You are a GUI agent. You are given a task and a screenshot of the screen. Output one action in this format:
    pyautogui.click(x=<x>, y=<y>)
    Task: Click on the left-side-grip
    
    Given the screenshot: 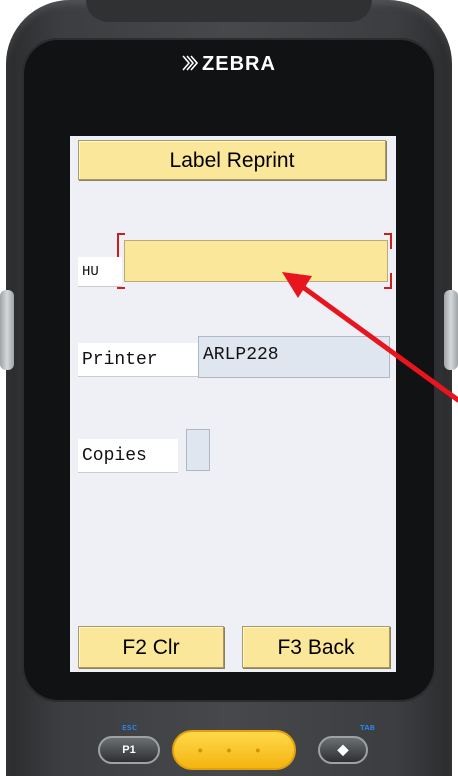 What is the action you would take?
    pyautogui.click(x=7, y=330)
    